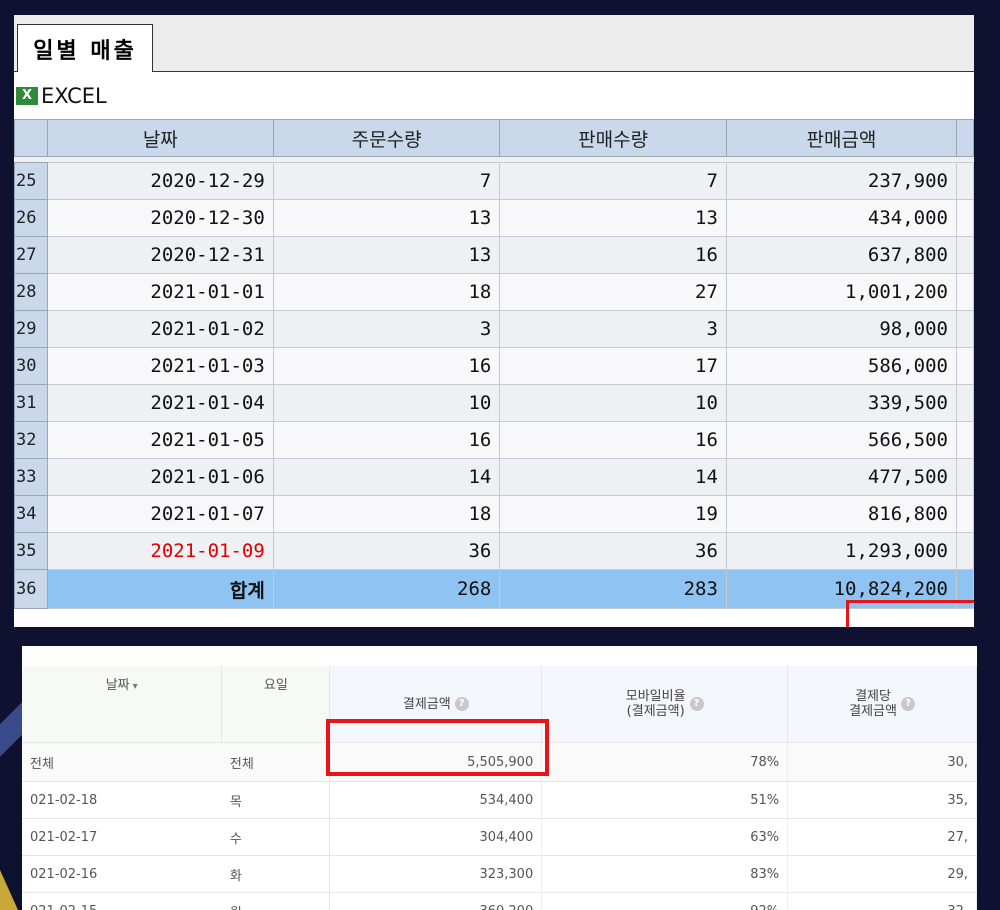  What do you see at coordinates (494, 551) in the screenshot?
I see `table-row: 35 2021-01-09 36 36 1,293,000` at bounding box center [494, 551].